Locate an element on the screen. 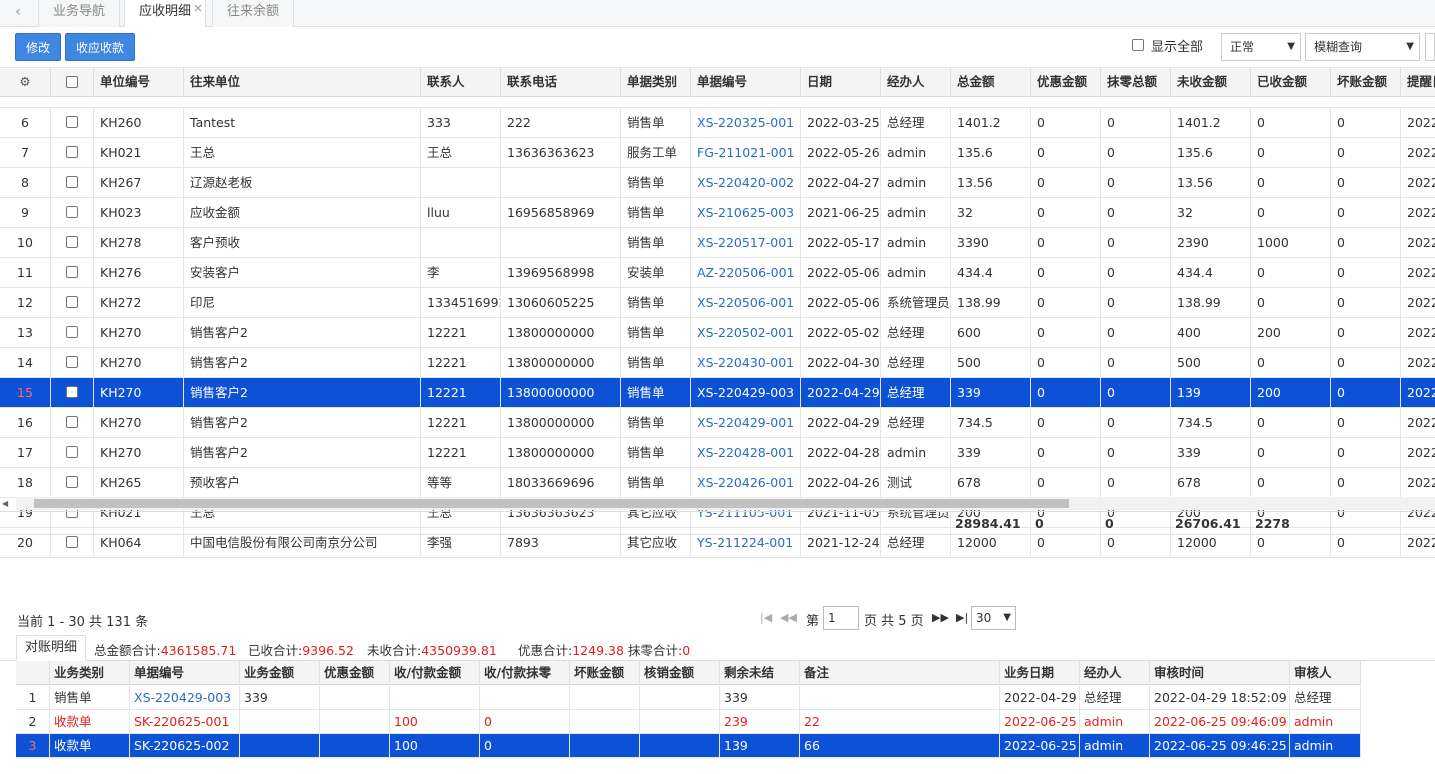  col-doc-number: 单据编号 is located at coordinates (746, 82).